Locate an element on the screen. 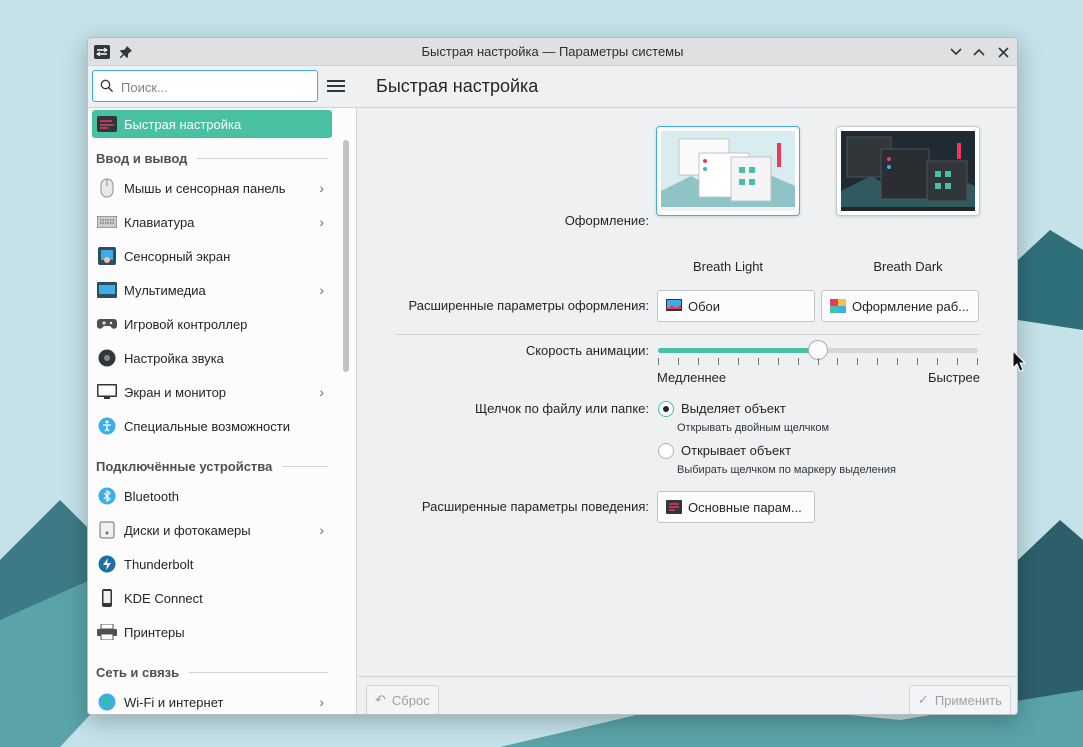 The height and width of the screenshot is (747, 1083). bluetooth-icon is located at coordinates (107, 496).